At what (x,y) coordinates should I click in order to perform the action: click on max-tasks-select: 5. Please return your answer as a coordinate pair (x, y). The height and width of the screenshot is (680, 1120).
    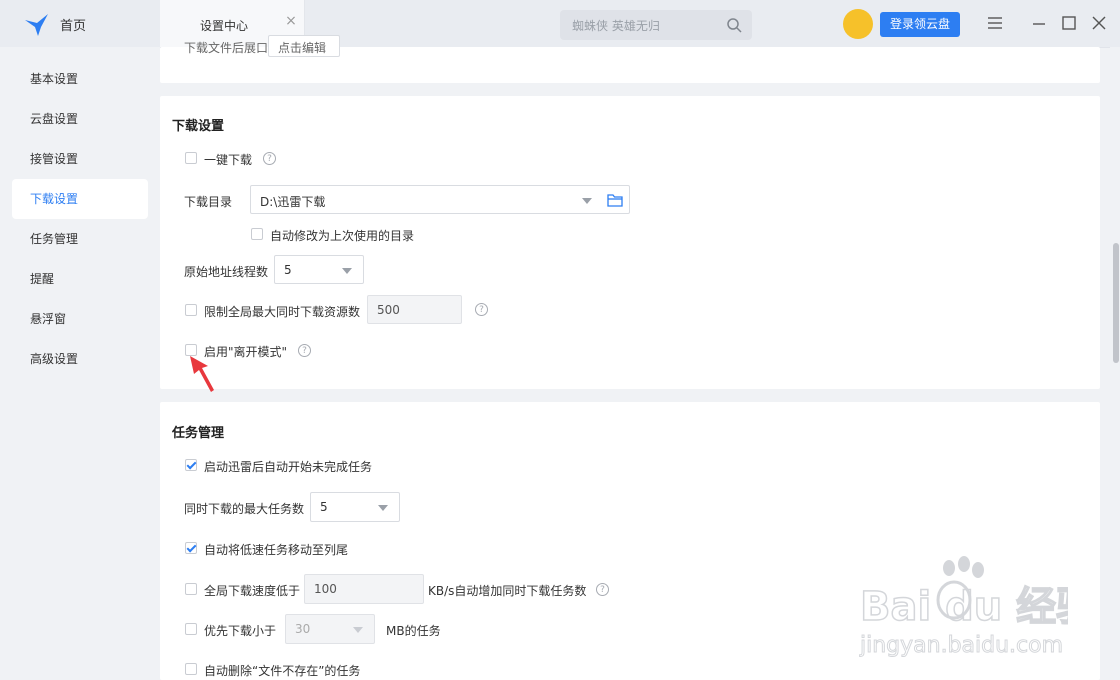
    Looking at the image, I should click on (355, 507).